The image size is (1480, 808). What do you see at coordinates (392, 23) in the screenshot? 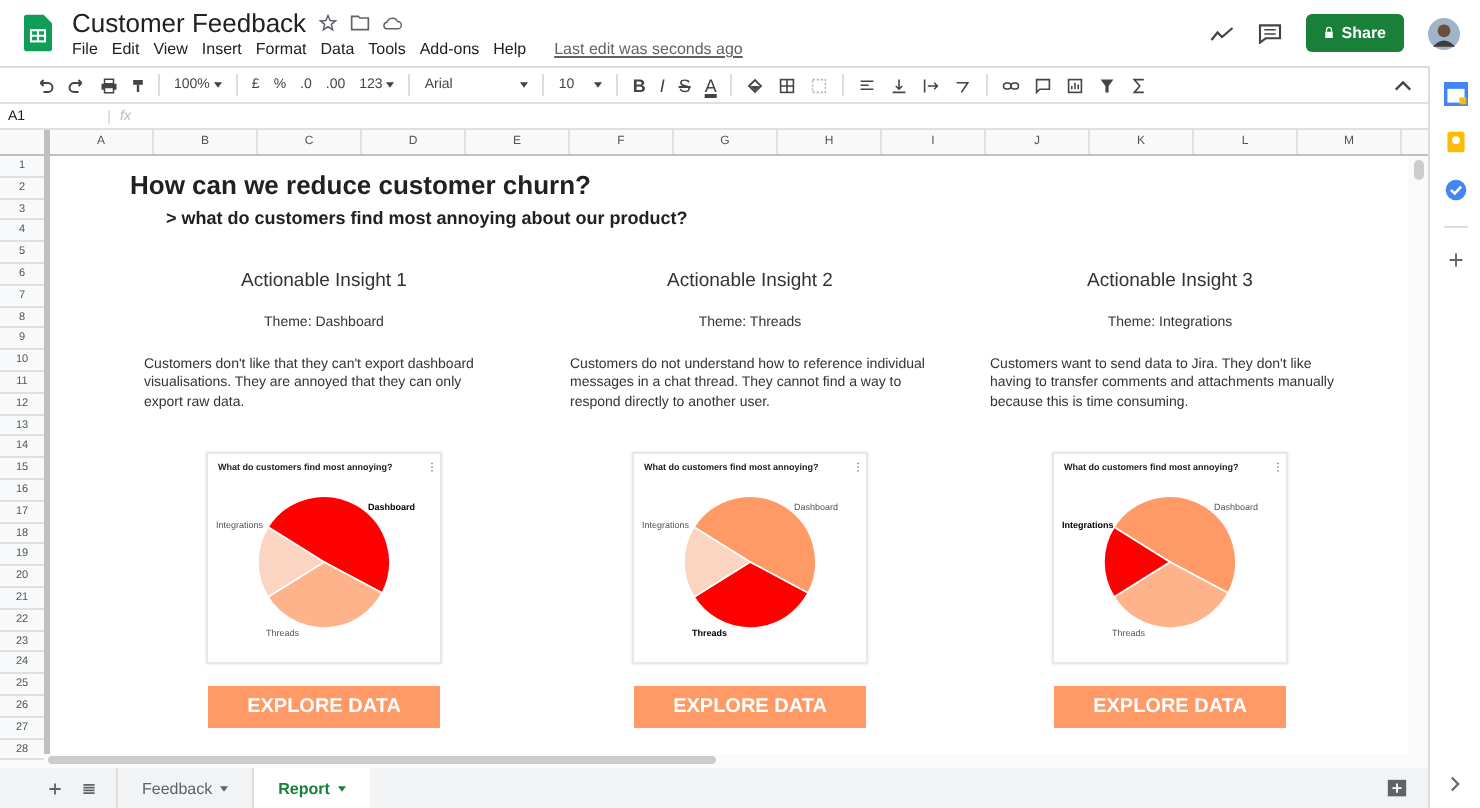
I see `cloud-icon` at bounding box center [392, 23].